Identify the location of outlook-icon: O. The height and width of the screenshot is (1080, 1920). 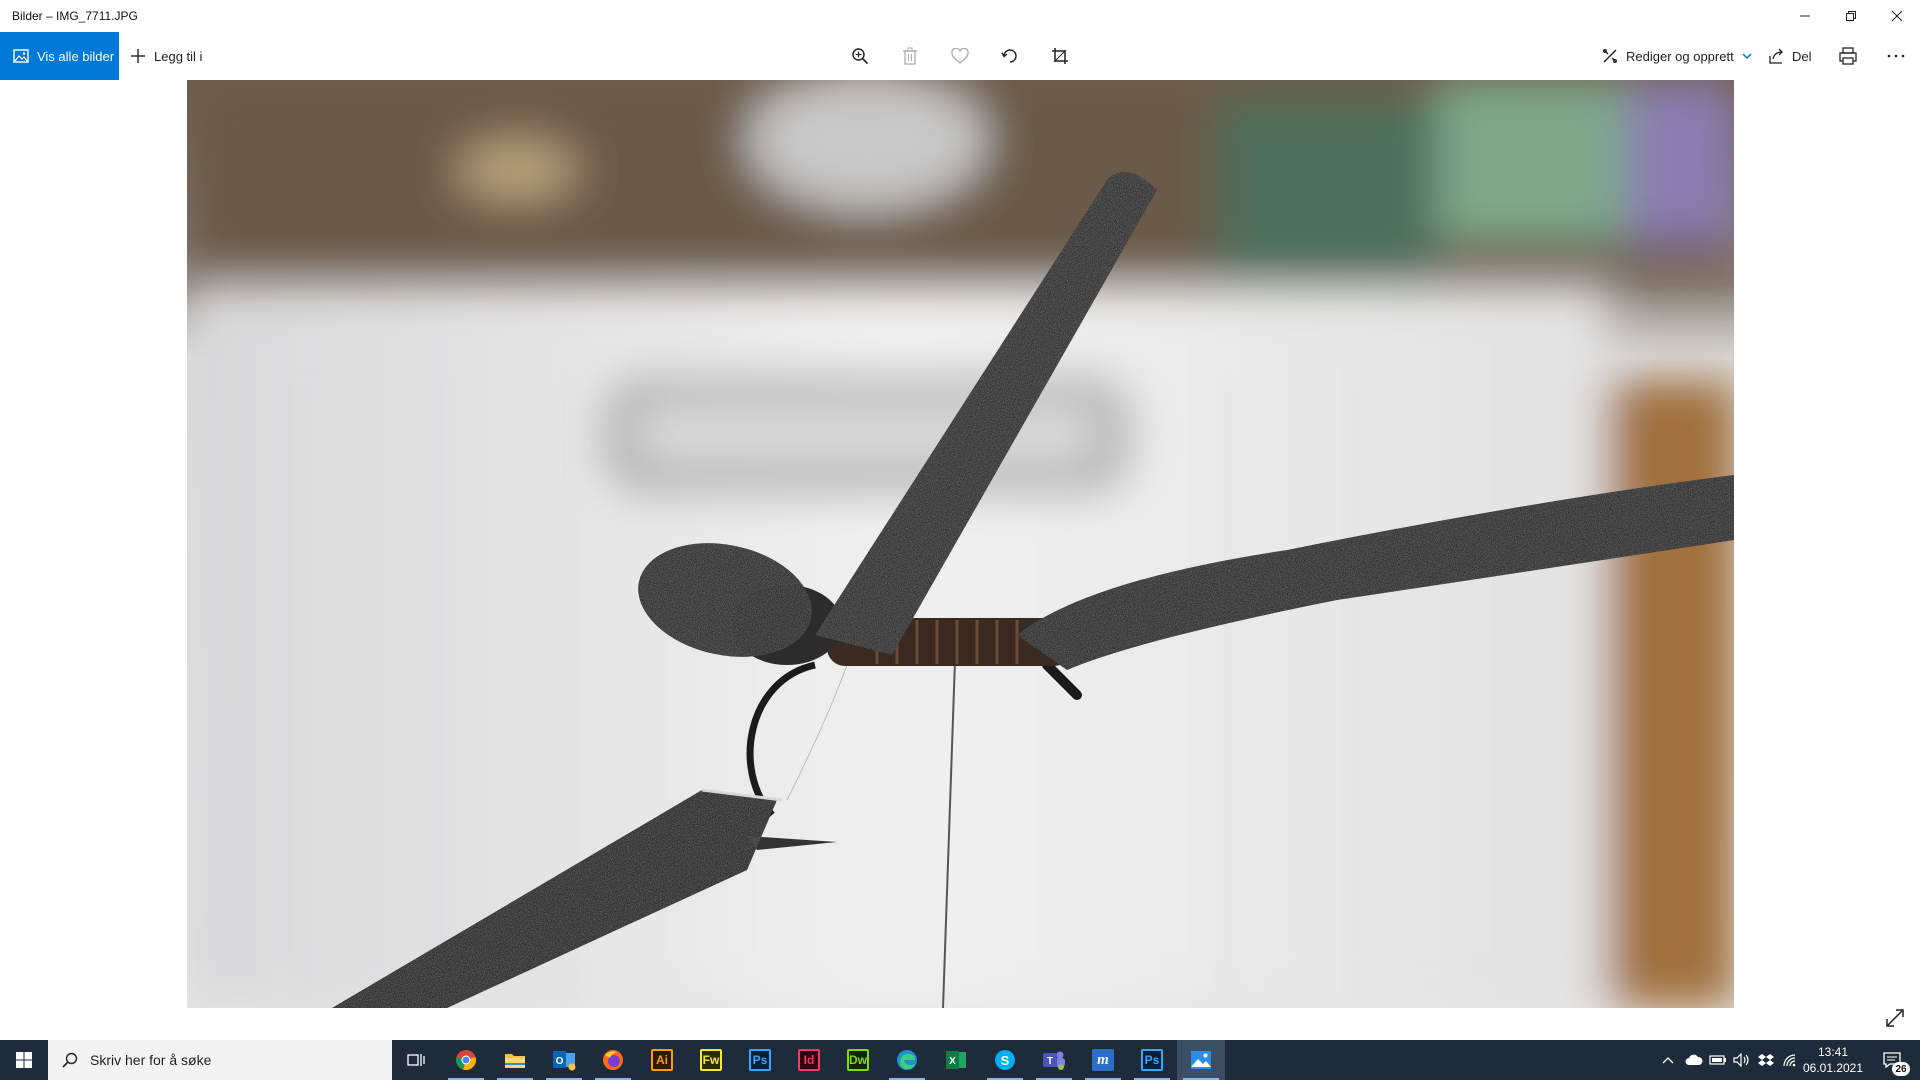
(564, 1061).